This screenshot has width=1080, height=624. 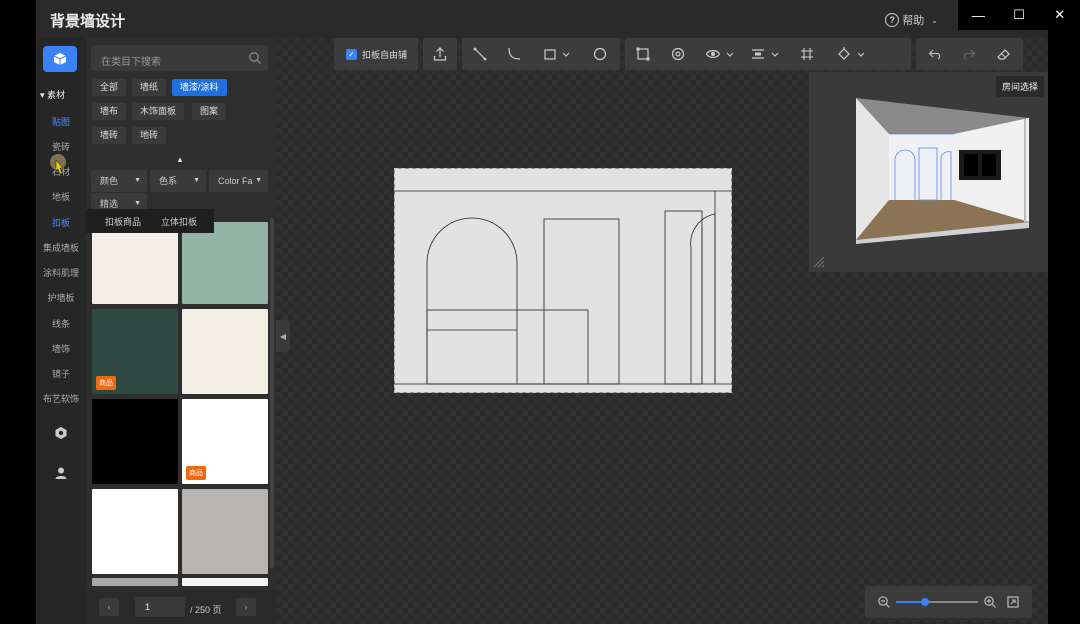 What do you see at coordinates (109, 135) in the screenshot?
I see `tag-wall-tile: 墙砖` at bounding box center [109, 135].